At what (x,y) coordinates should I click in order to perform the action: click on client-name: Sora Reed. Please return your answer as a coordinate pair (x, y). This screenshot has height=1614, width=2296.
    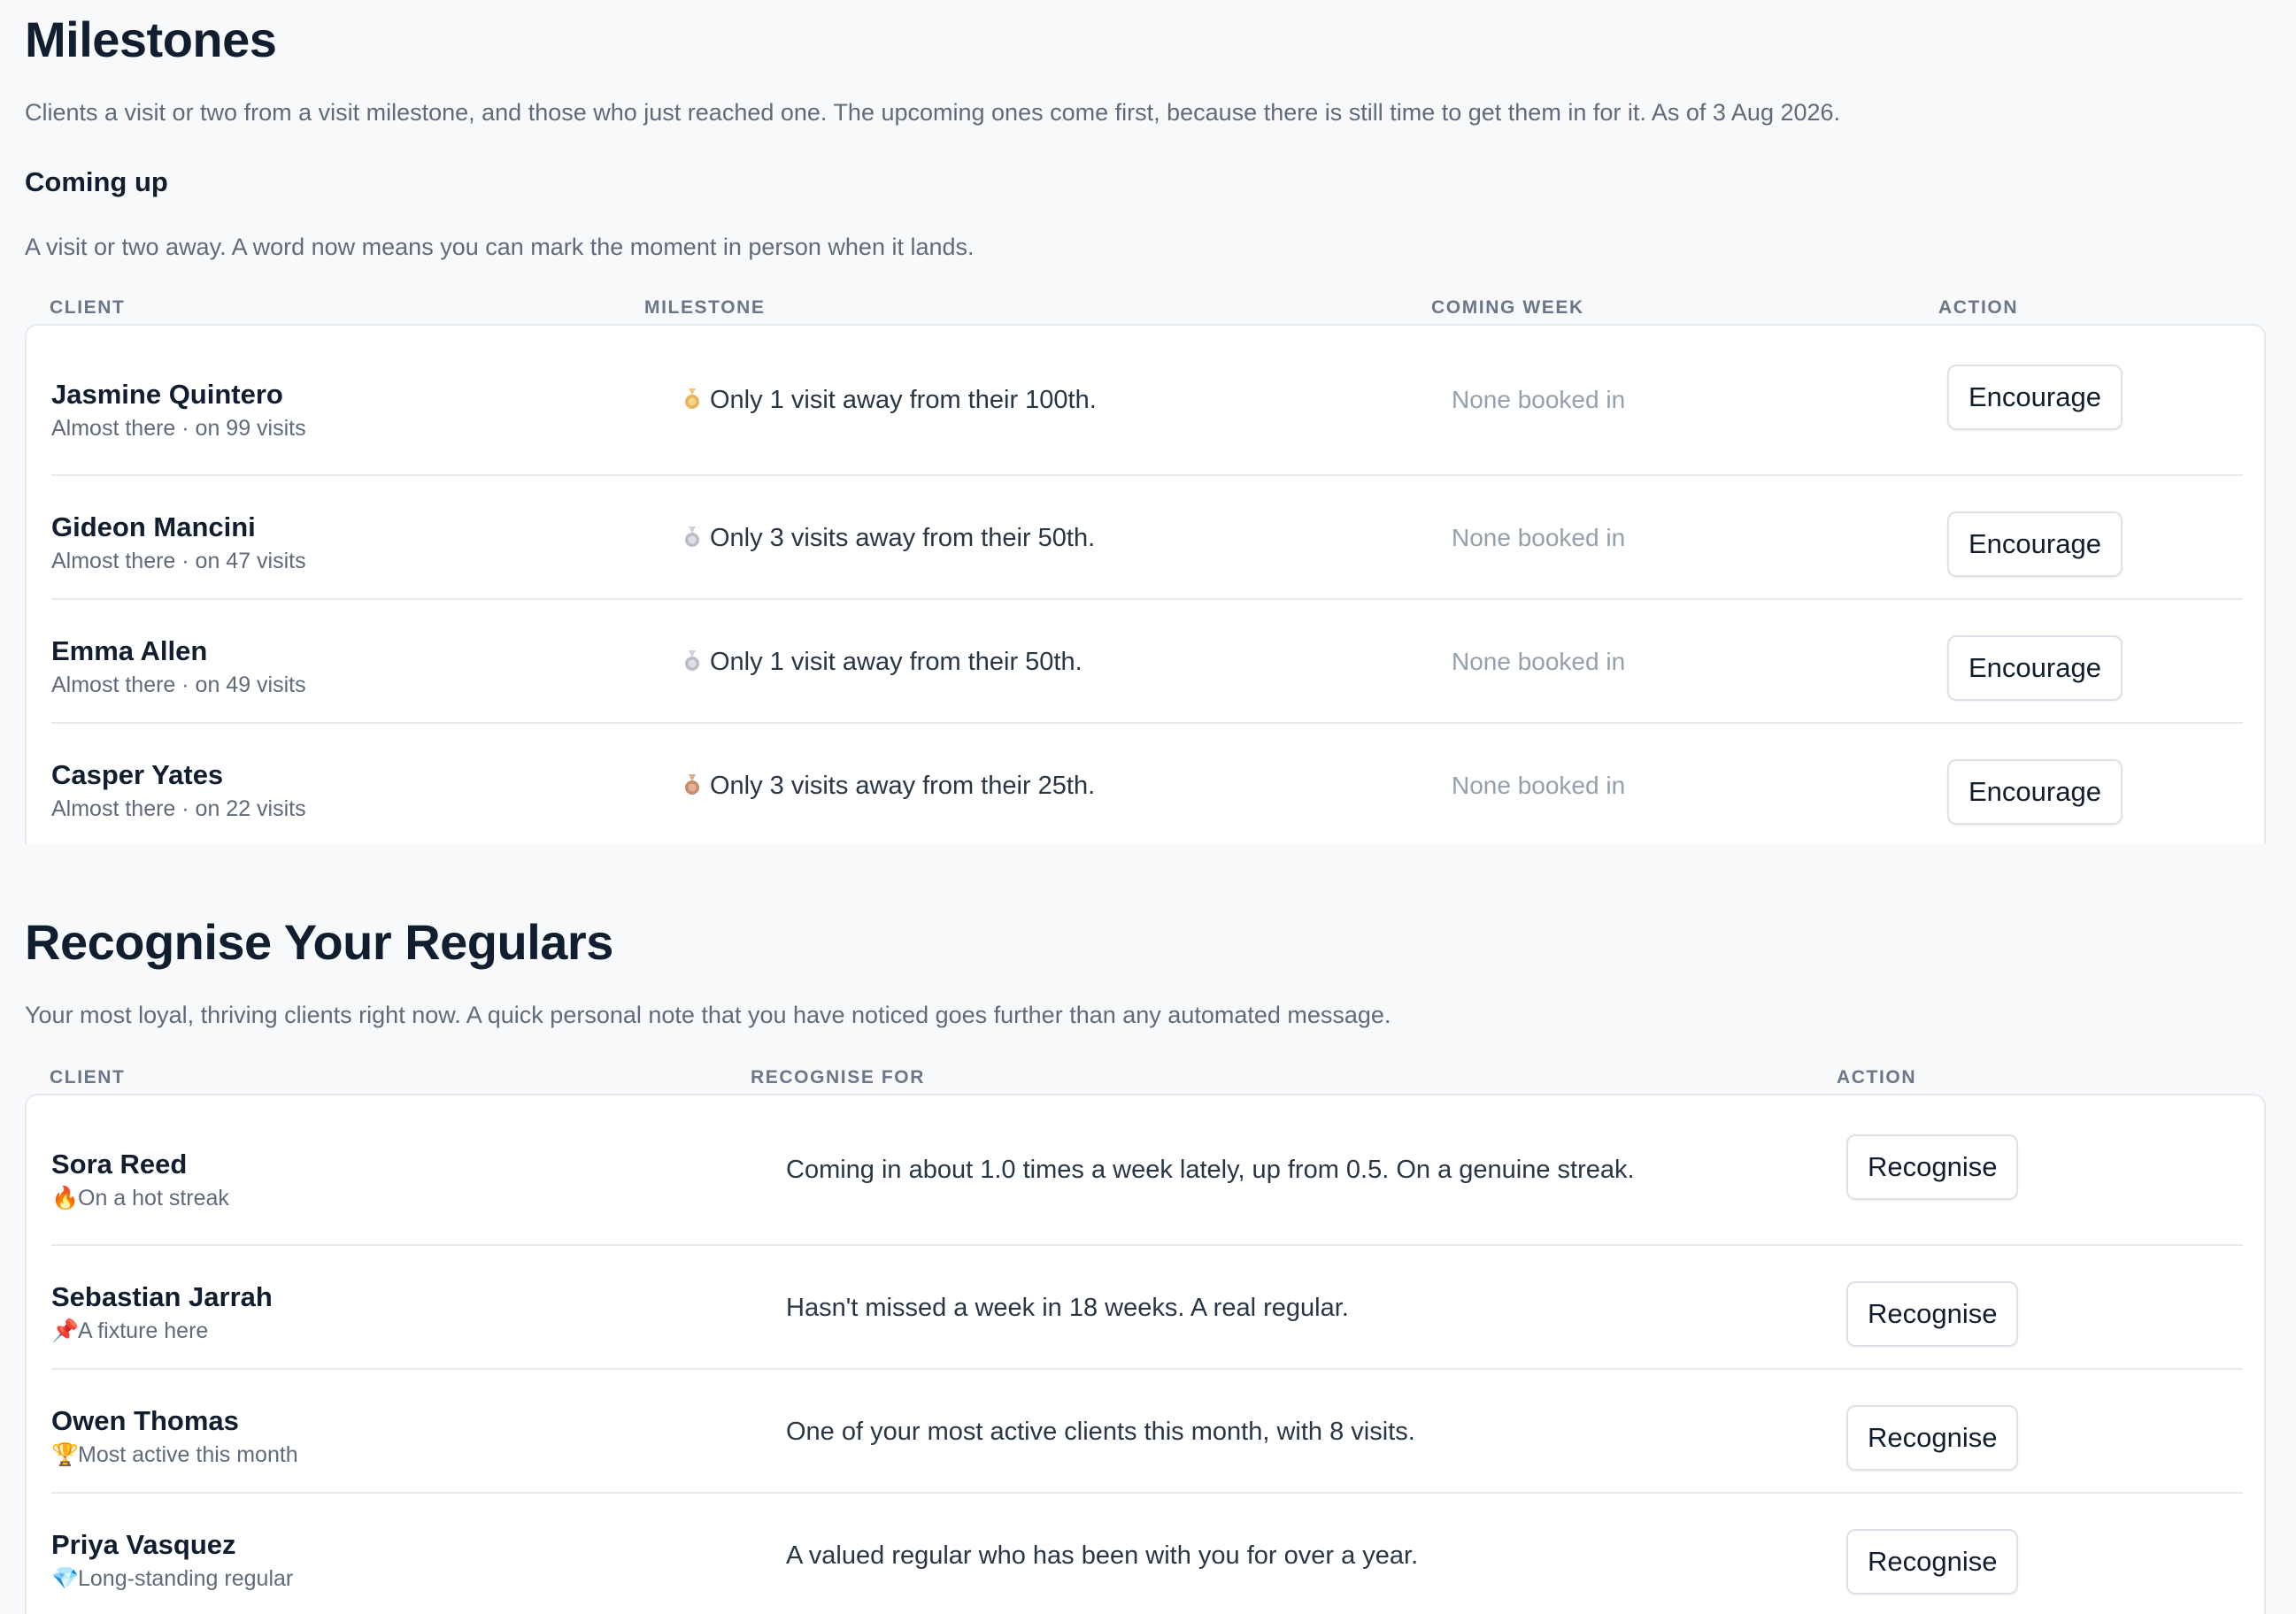
    Looking at the image, I should click on (119, 1164).